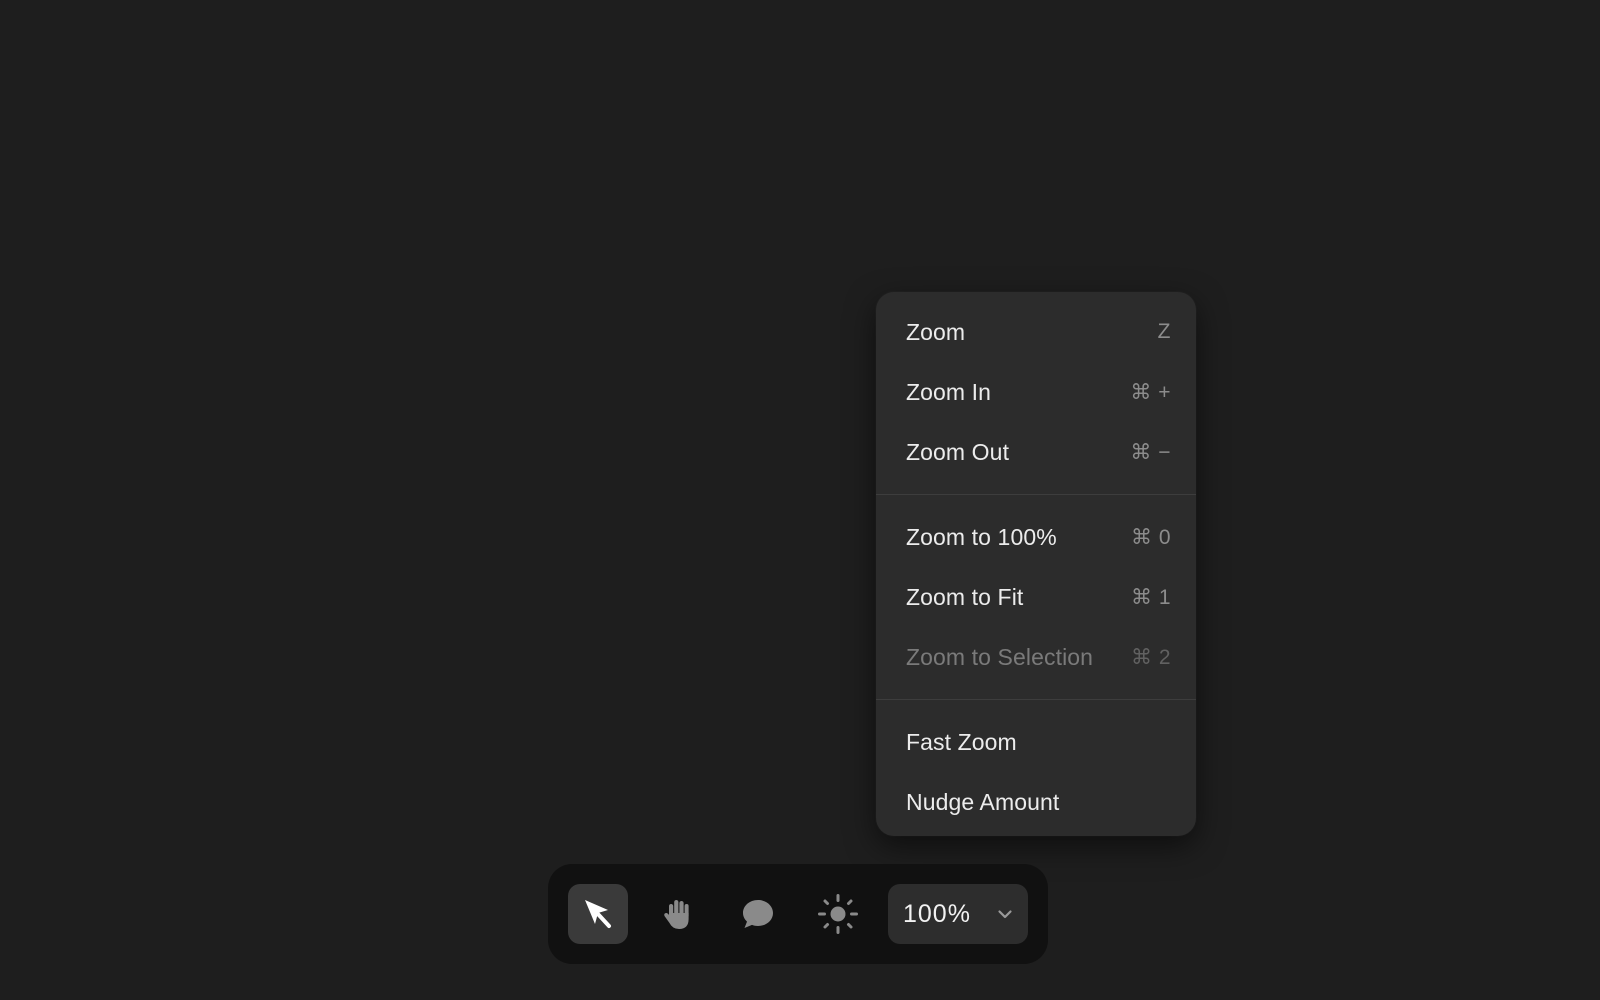 The width and height of the screenshot is (1600, 1000). I want to click on menu-item-nudge-amount: Nudge Amount, so click(1036, 802).